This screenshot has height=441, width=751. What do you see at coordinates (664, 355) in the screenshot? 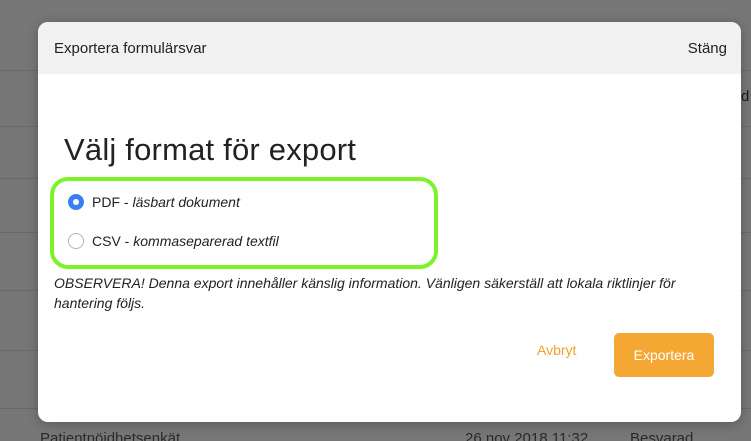
I see `export-button: Exportera` at bounding box center [664, 355].